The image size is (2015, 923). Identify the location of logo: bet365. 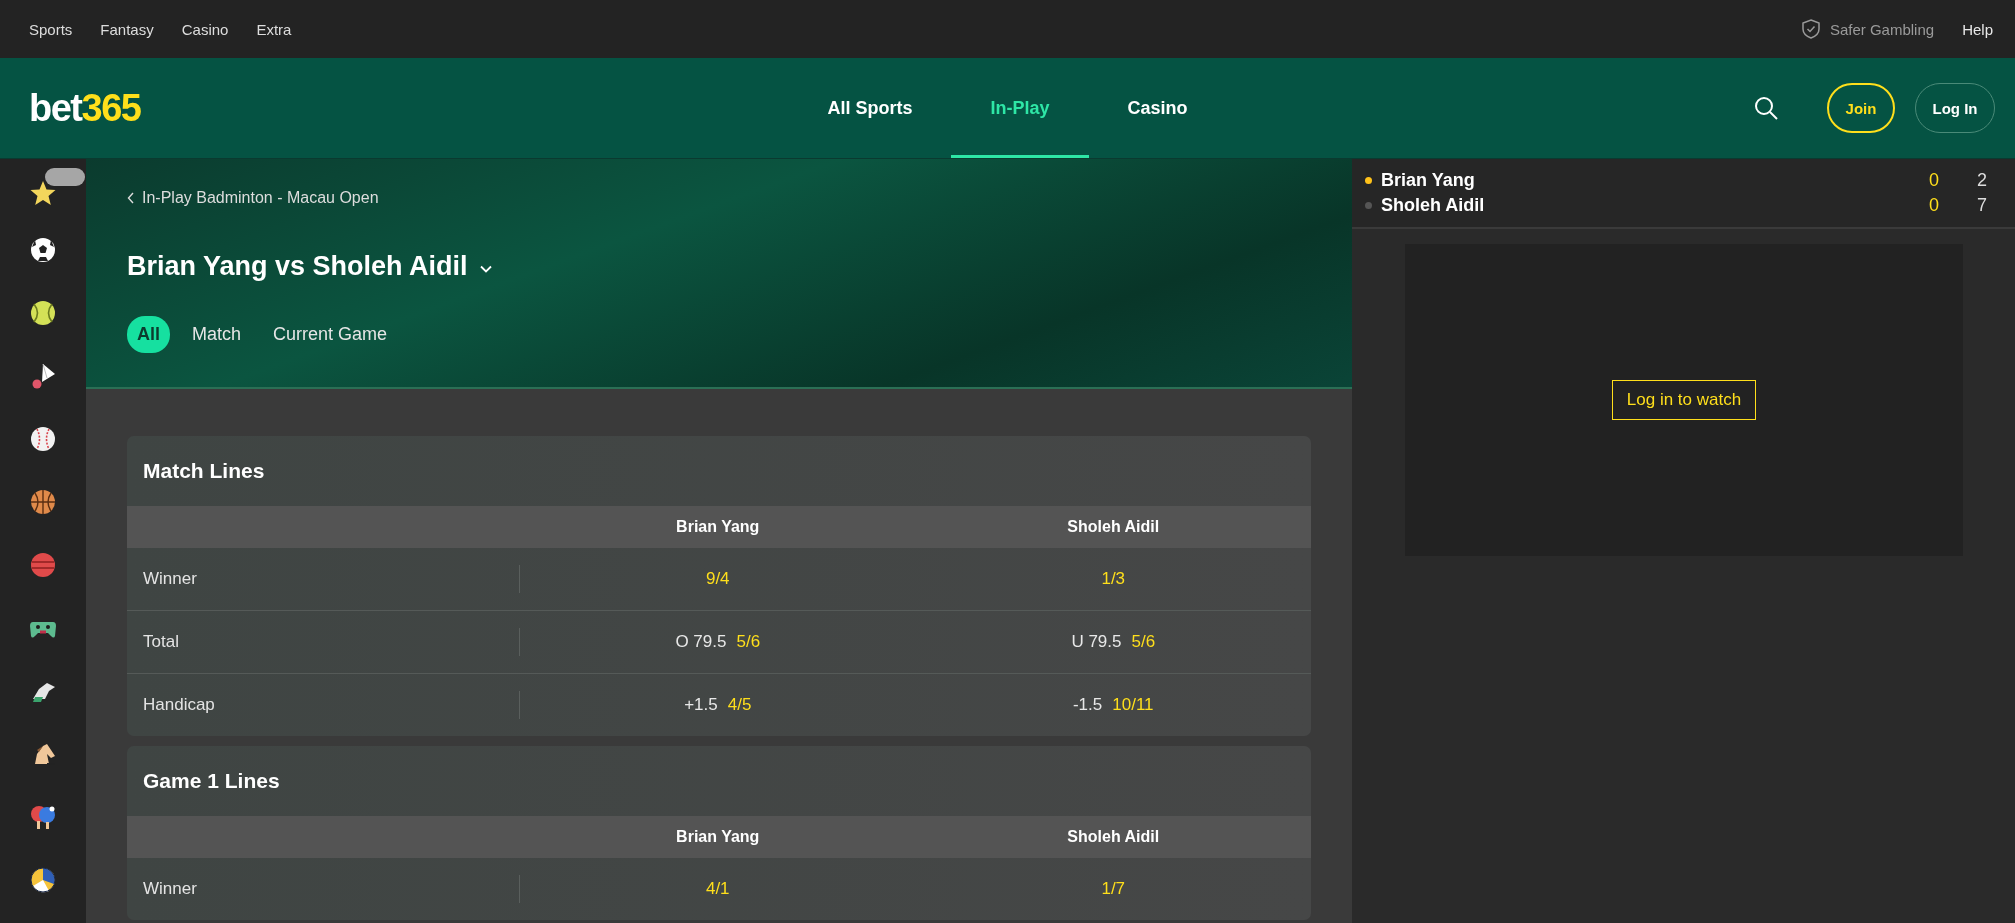
(85, 108).